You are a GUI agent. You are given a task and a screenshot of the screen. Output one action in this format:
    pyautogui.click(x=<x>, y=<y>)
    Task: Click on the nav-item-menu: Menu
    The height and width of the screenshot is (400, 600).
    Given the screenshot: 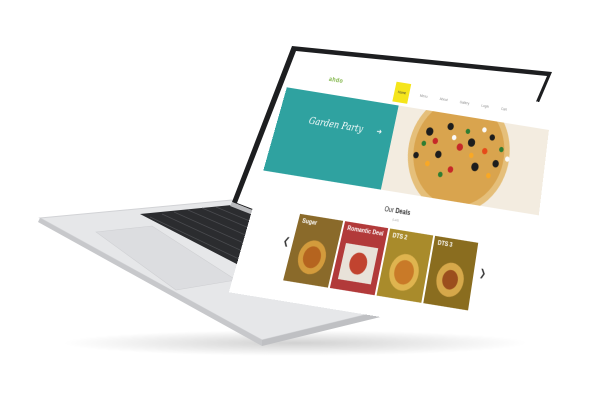 What is the action you would take?
    pyautogui.click(x=423, y=96)
    